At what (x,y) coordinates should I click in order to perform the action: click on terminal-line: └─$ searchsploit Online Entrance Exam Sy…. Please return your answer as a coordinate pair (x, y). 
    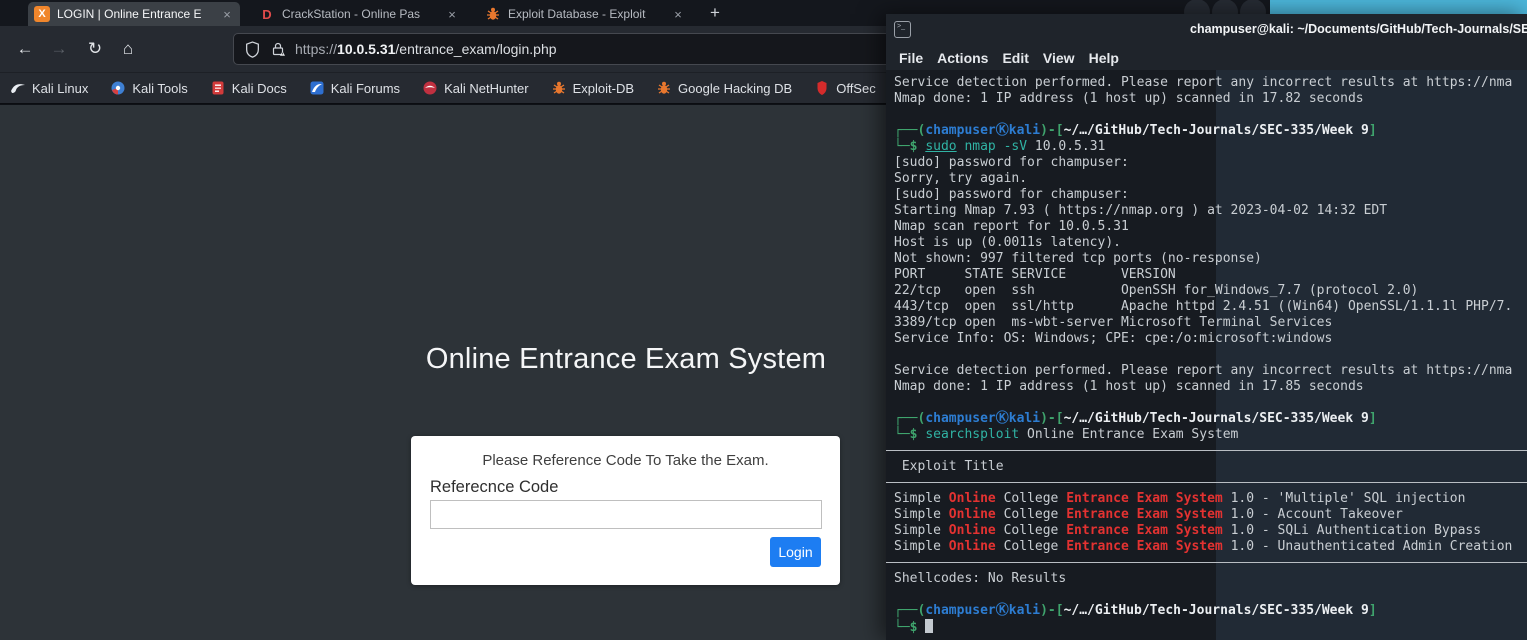
    Looking at the image, I should click on (1066, 434).